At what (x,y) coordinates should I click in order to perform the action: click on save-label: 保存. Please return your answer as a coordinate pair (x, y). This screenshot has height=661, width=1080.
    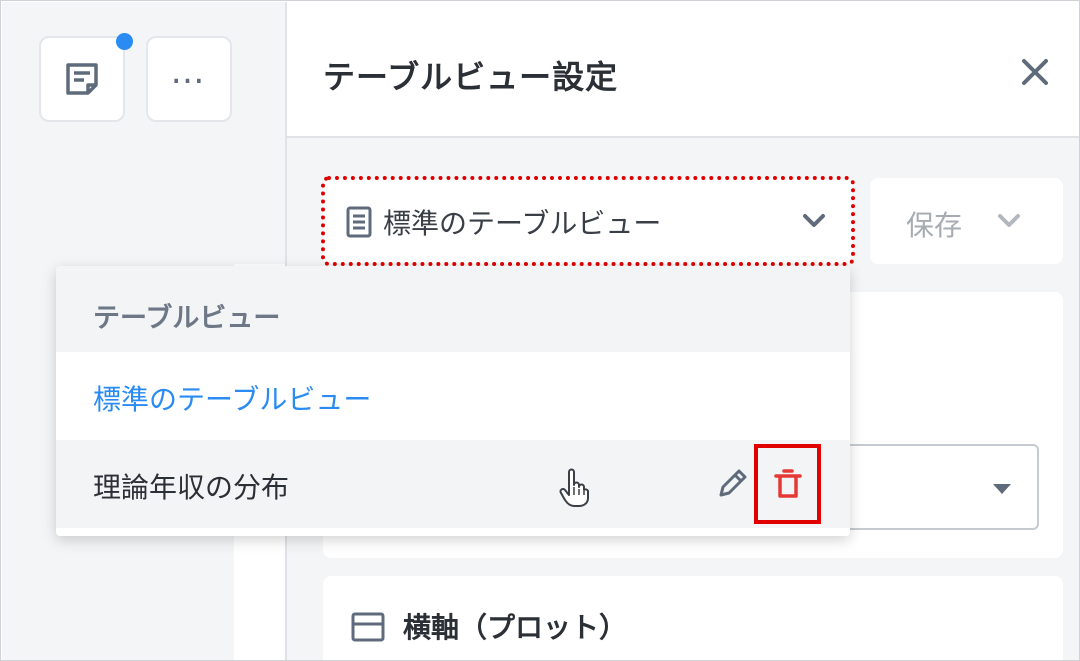
    Looking at the image, I should click on (934, 225).